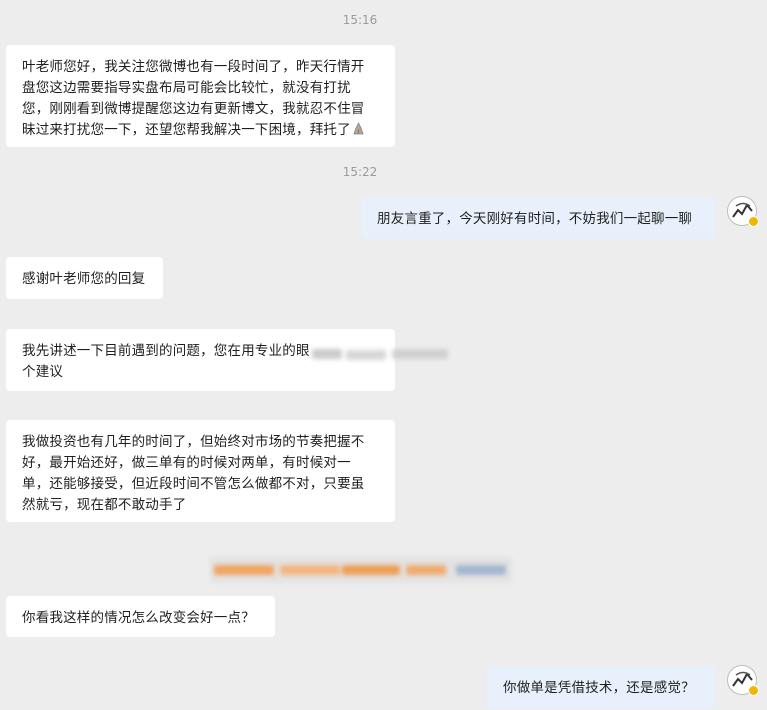 The width and height of the screenshot is (767, 710). I want to click on message-bubble-outgoing: 你做单是凭借技术，还是感觉？, so click(601, 687).